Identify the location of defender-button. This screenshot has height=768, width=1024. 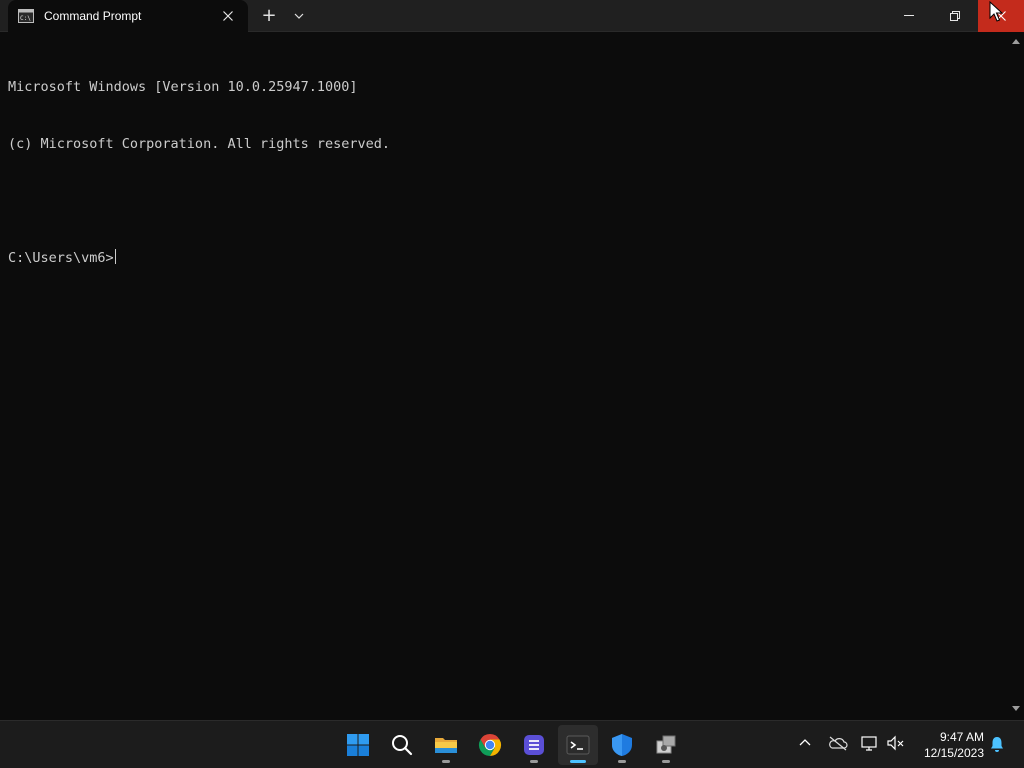
(622, 745).